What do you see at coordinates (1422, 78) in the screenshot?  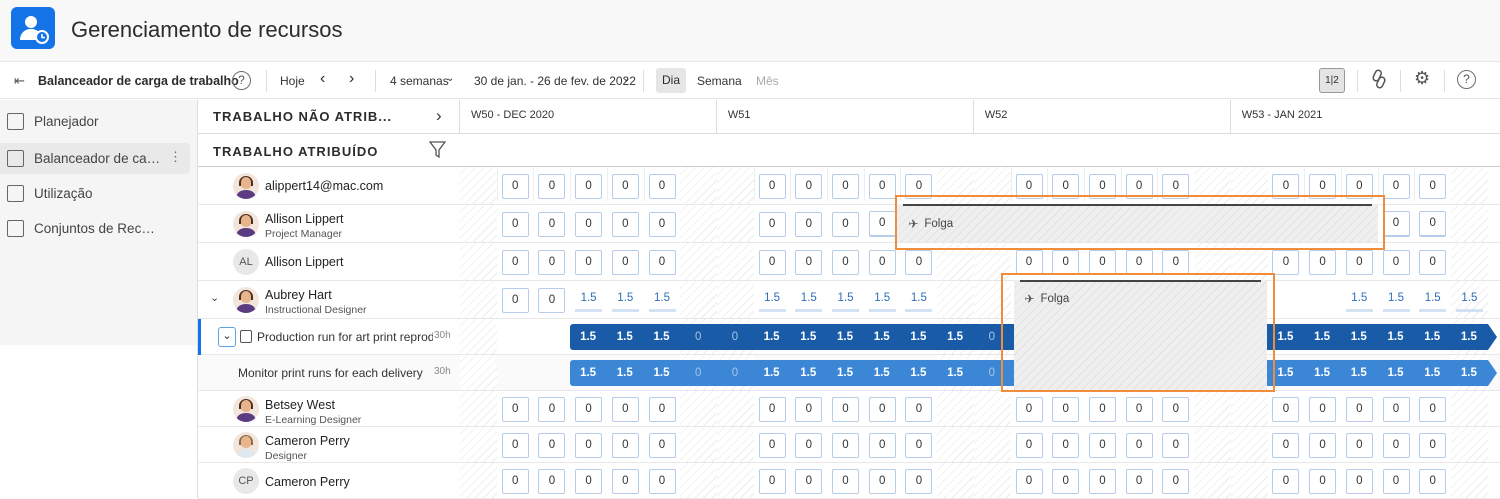 I see `gear-icon: ⚙` at bounding box center [1422, 78].